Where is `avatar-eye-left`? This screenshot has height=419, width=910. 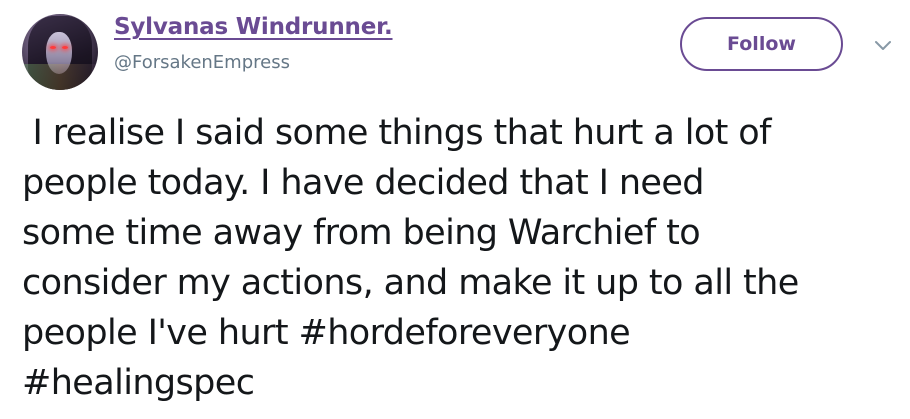
avatar-eye-left is located at coordinates (53, 47).